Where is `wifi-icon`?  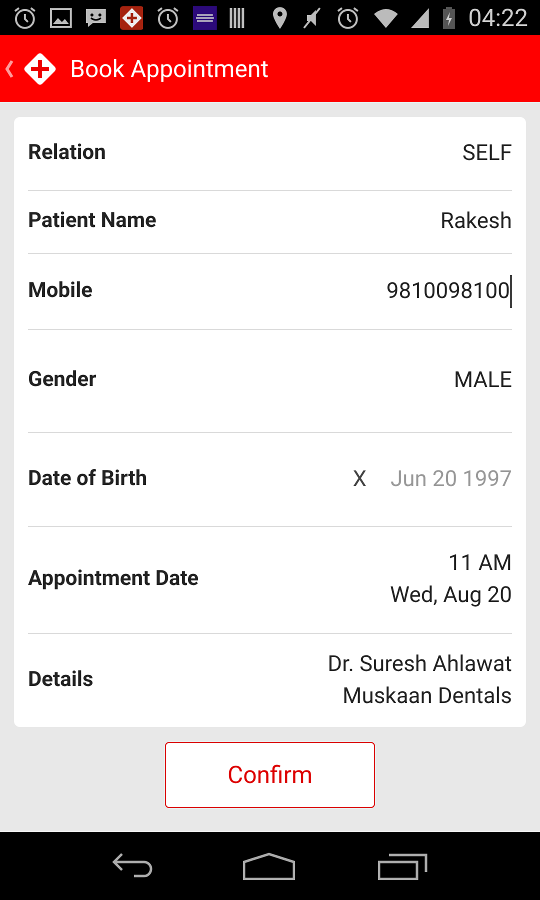
wifi-icon is located at coordinates (385, 17).